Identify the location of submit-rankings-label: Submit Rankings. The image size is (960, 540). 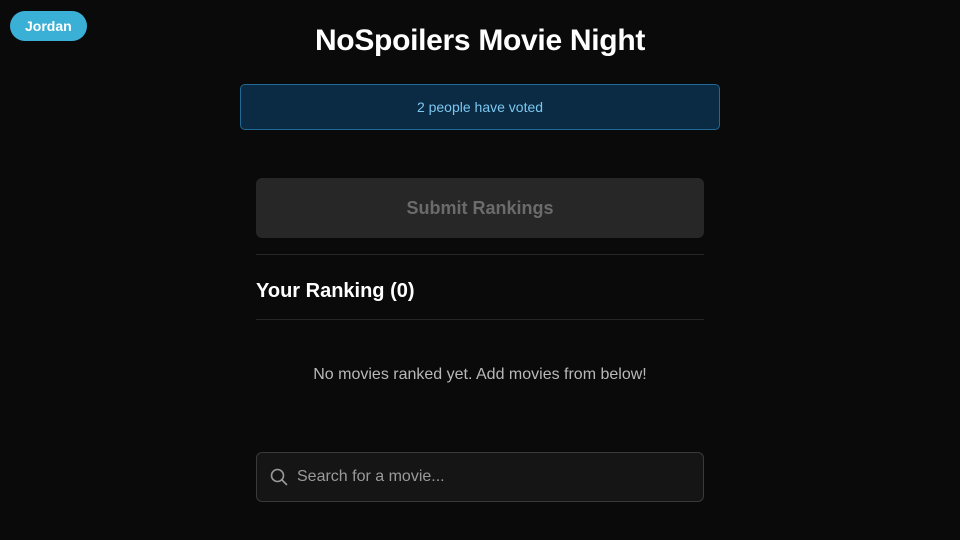
(480, 207).